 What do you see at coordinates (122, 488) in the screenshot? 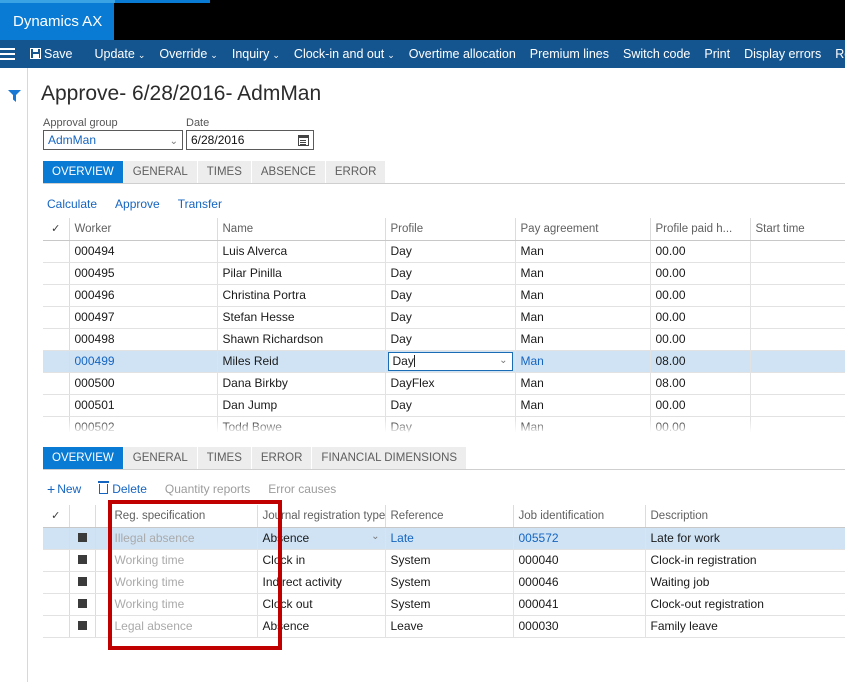
I see `delete-button: Delete` at bounding box center [122, 488].